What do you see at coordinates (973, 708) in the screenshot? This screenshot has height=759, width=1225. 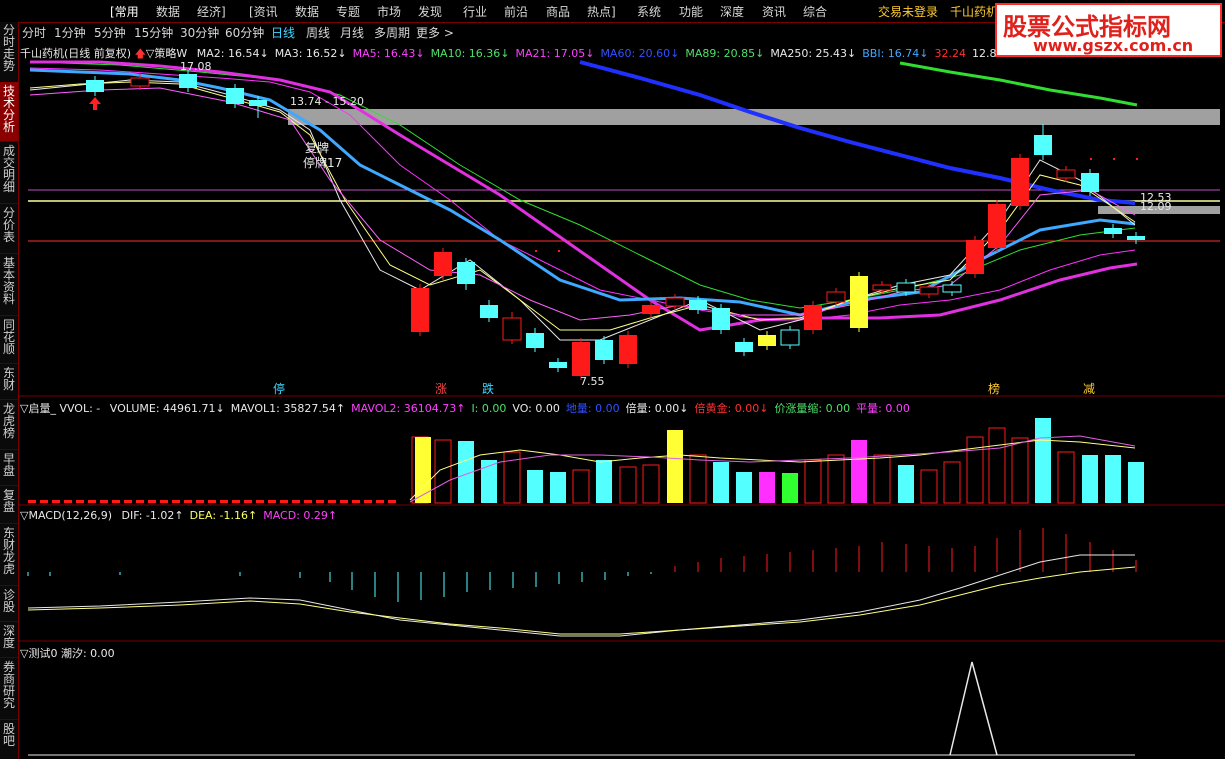 I see `tide-spike` at bounding box center [973, 708].